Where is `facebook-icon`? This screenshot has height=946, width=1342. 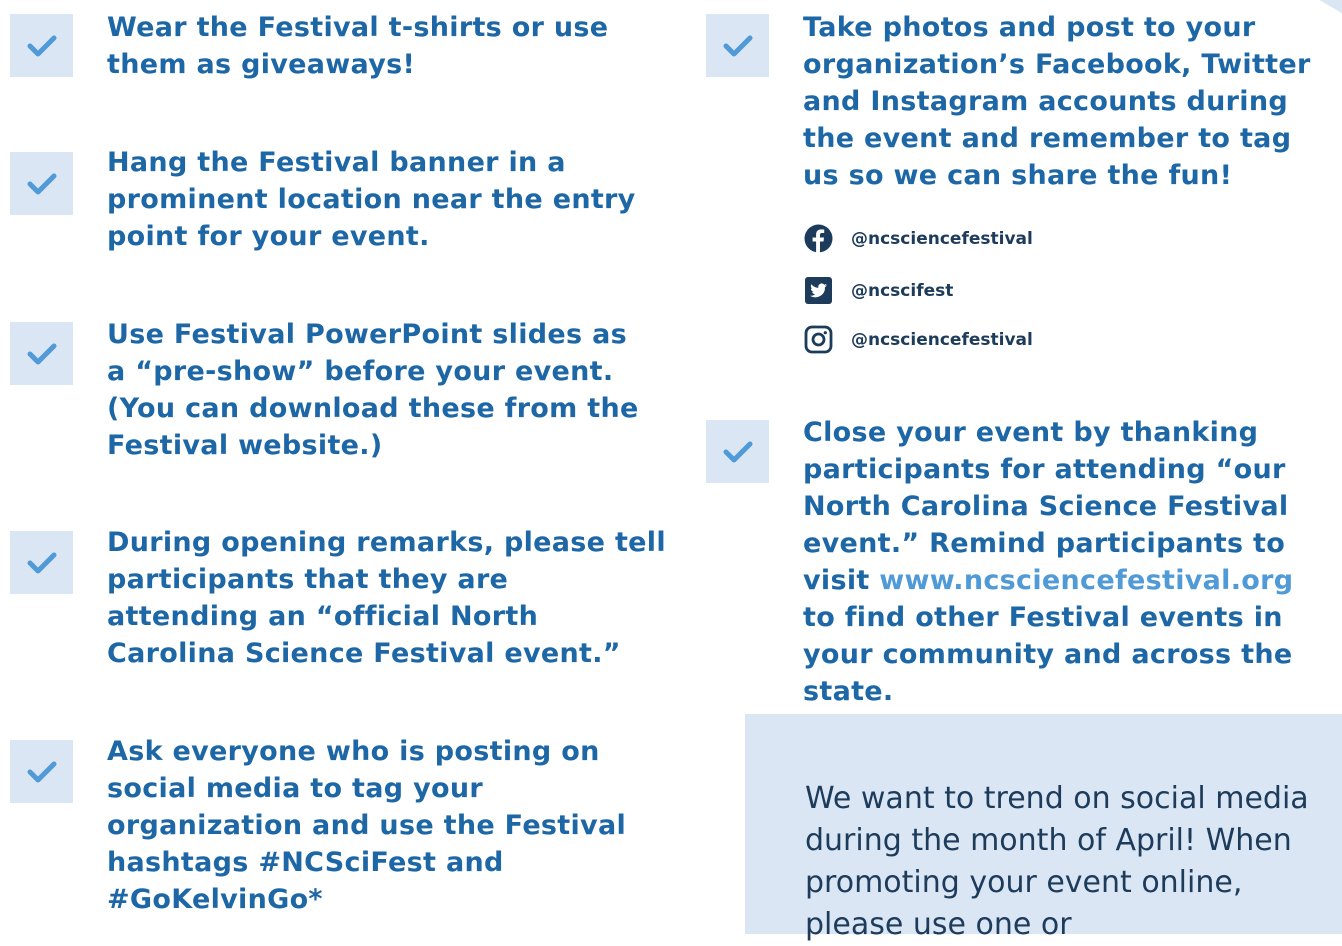 facebook-icon is located at coordinates (818, 238).